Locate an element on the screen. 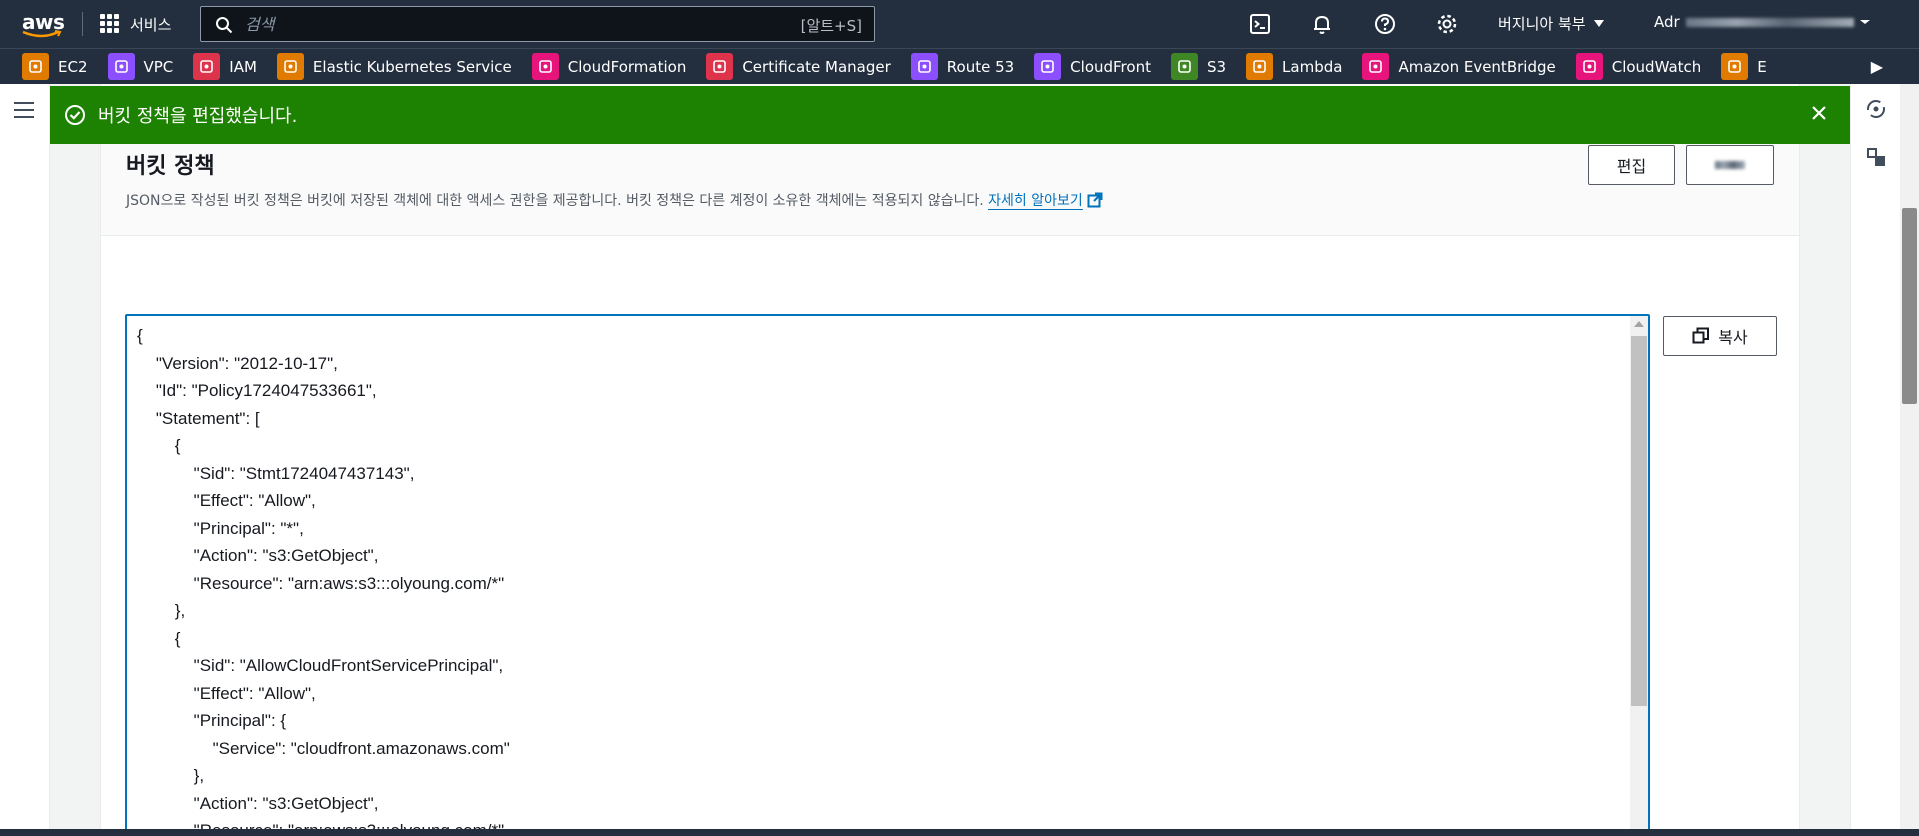  code-scroll-thumb is located at coordinates (1639, 521).